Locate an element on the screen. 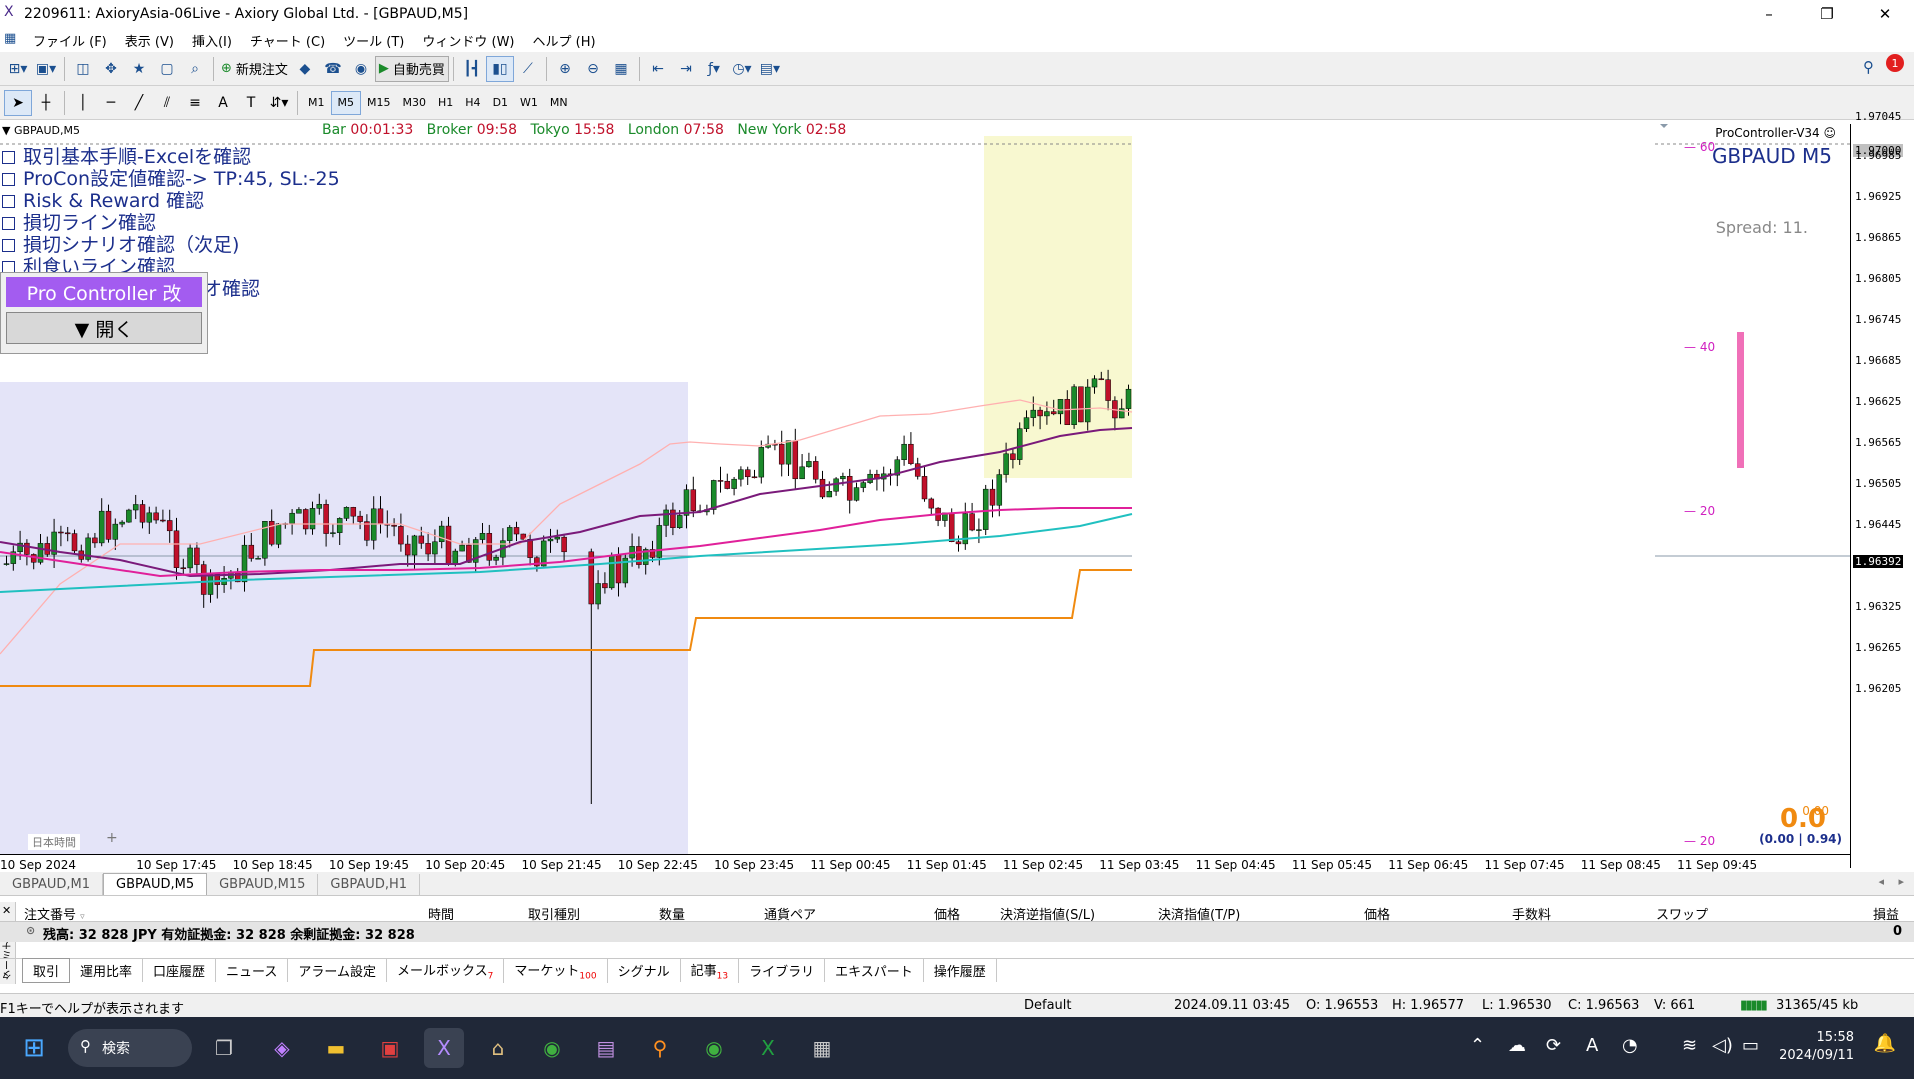 The height and width of the screenshot is (1079, 1914). timeframe-mn: MN is located at coordinates (559, 103).